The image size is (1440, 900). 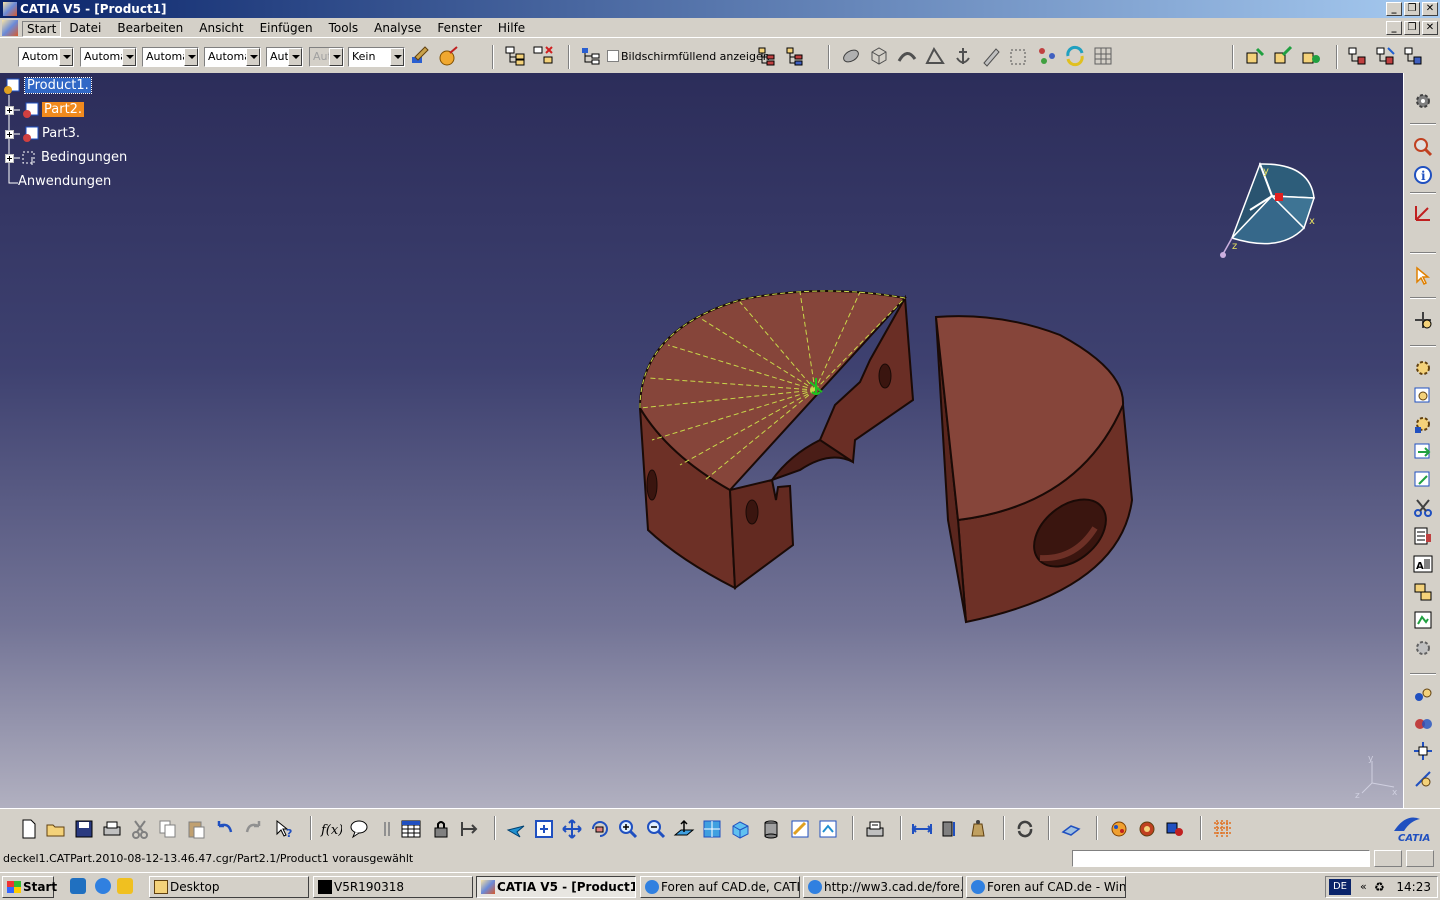 What do you see at coordinates (108, 57) in the screenshot?
I see `transparency-combo: Automa` at bounding box center [108, 57].